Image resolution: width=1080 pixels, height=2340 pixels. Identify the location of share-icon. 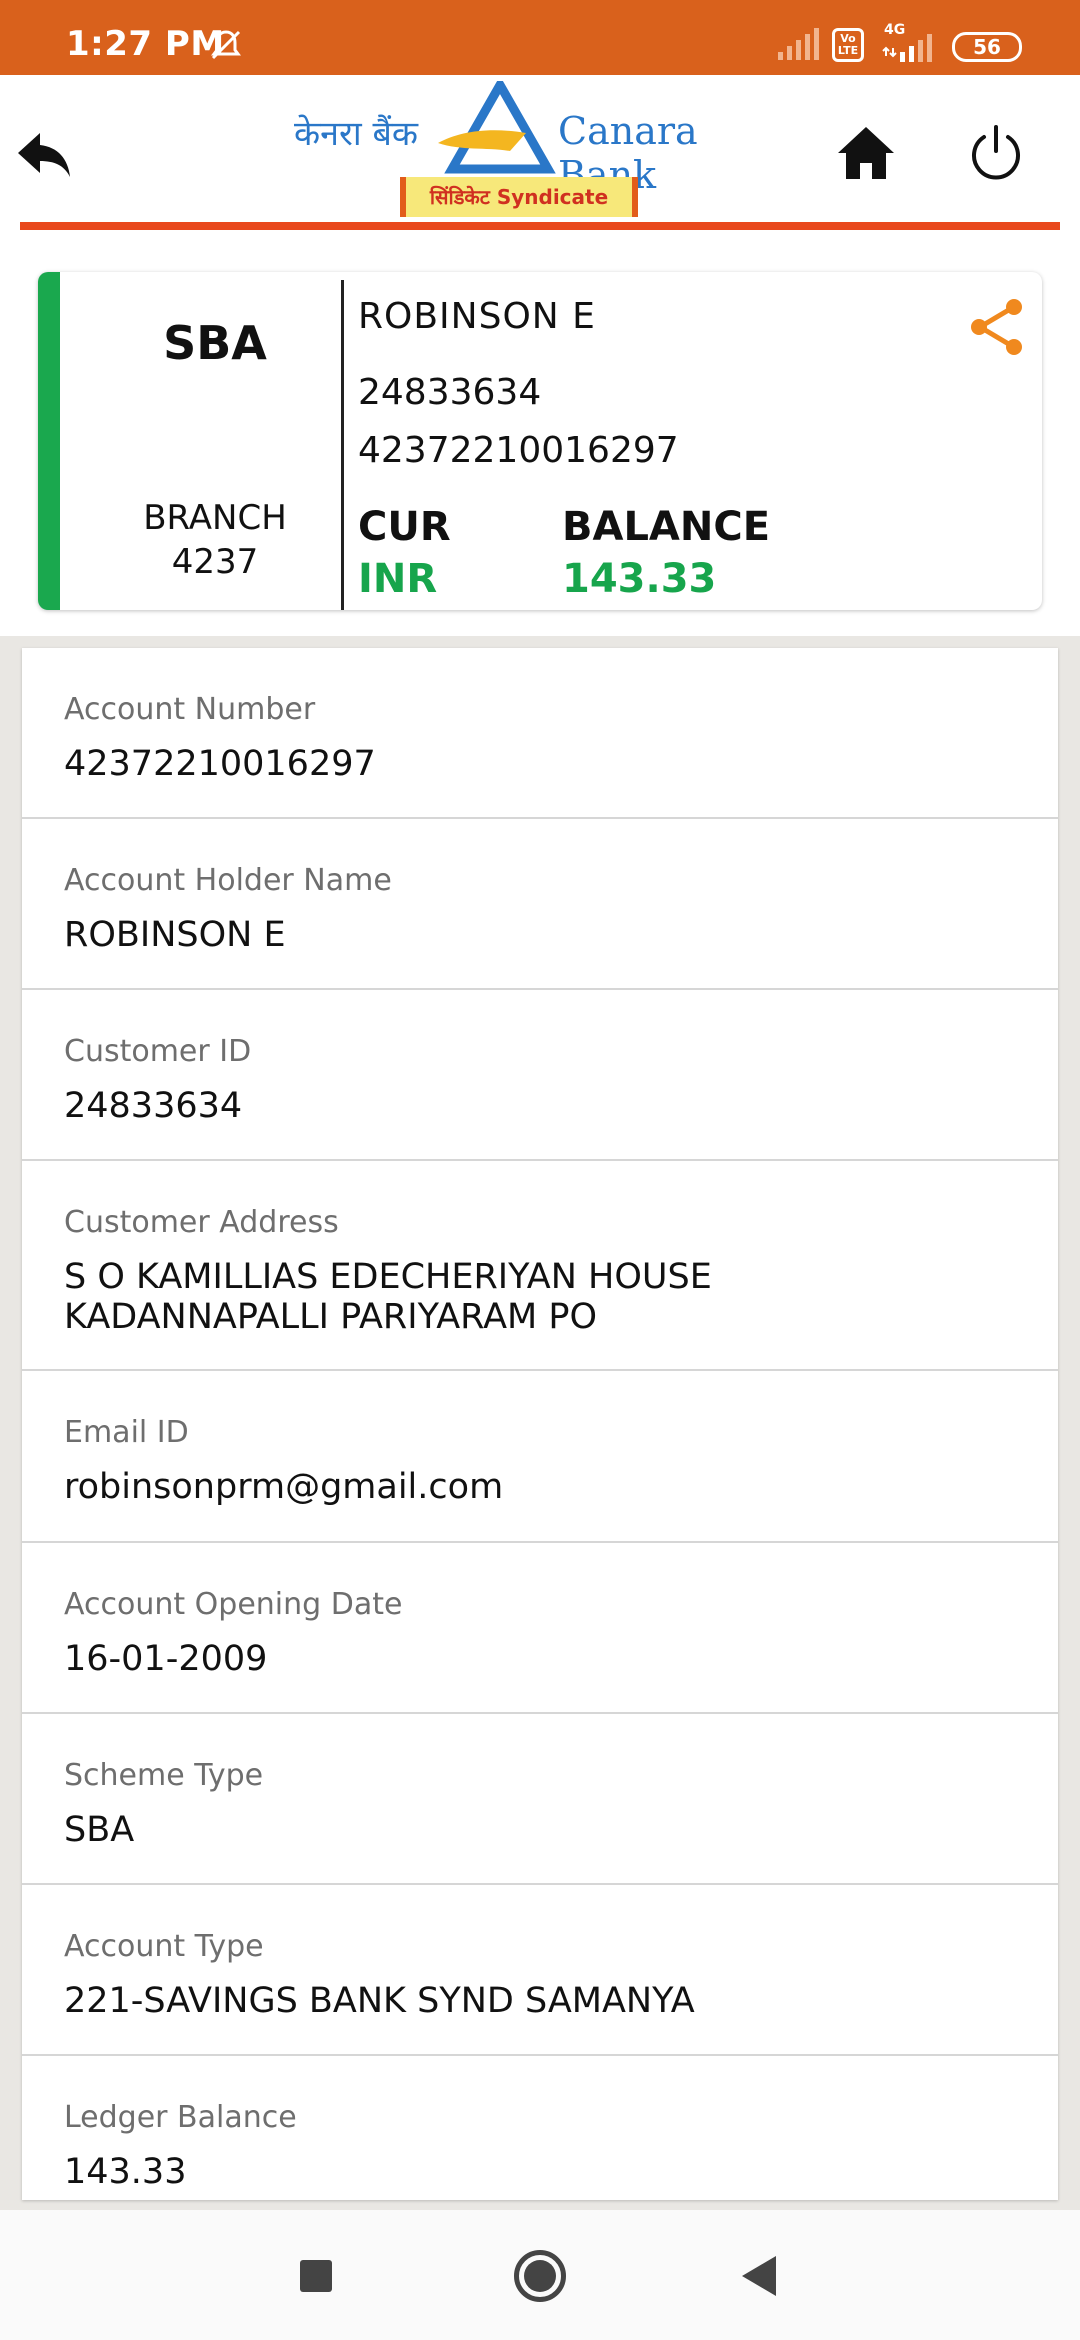
(997, 327).